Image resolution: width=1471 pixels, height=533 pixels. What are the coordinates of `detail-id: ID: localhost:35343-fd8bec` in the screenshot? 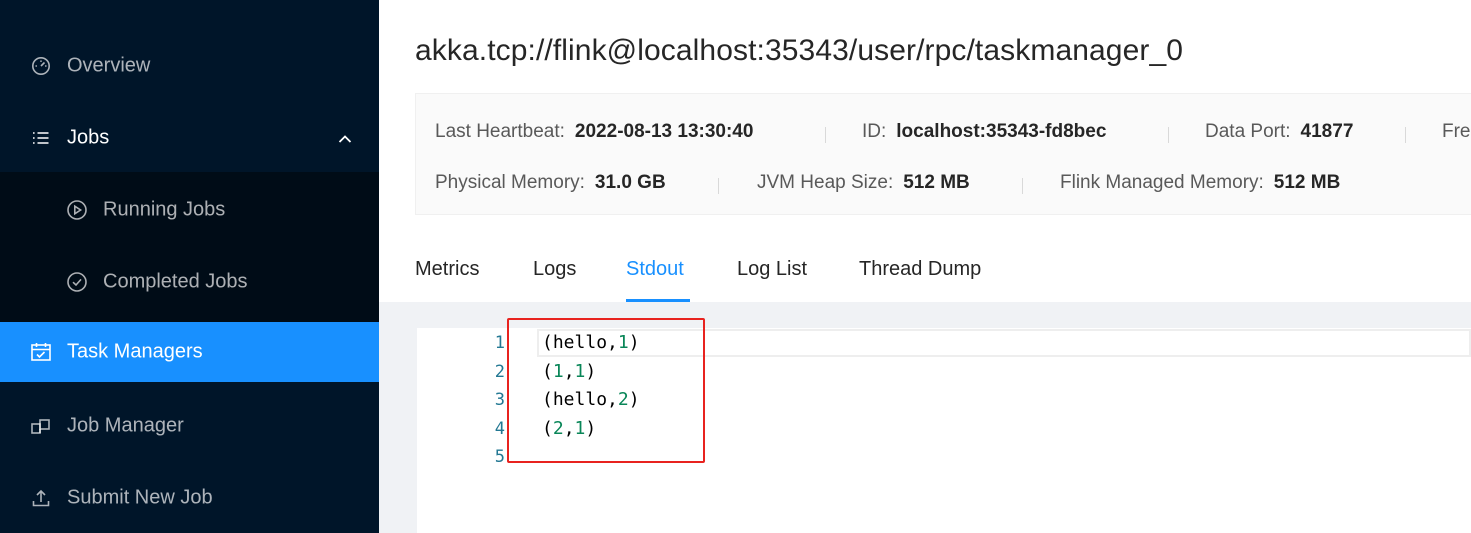 It's located at (984, 132).